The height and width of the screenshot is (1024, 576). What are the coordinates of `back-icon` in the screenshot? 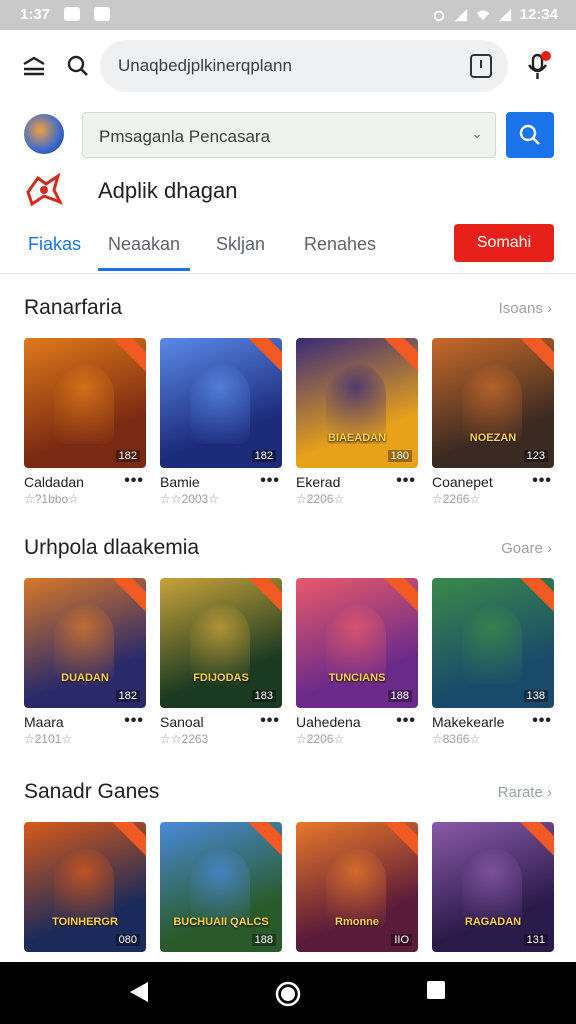 It's located at (139, 992).